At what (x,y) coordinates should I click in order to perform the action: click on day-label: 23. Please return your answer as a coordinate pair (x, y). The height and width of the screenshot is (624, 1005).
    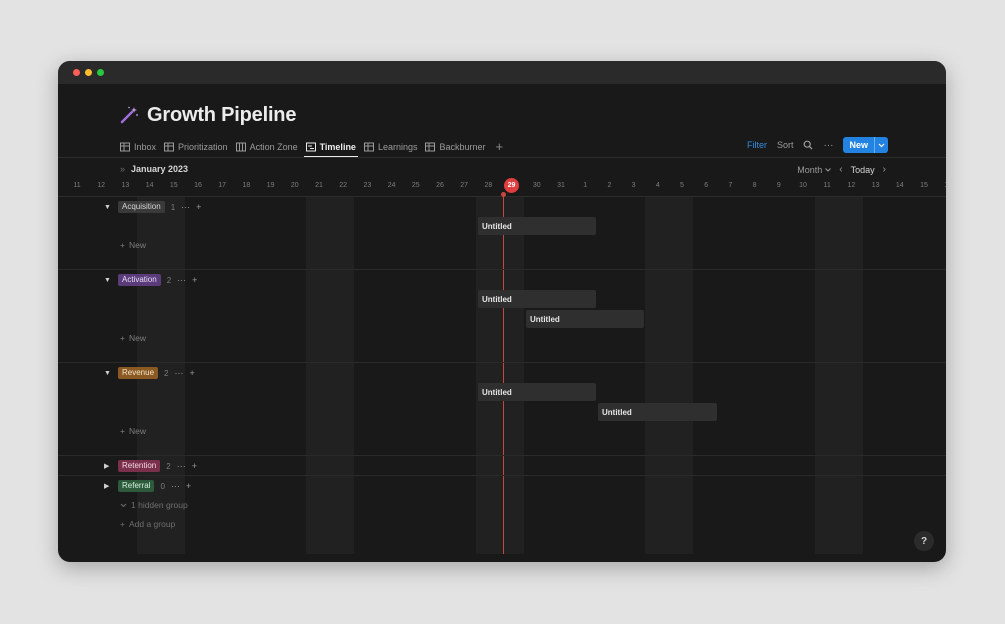
    Looking at the image, I should click on (367, 185).